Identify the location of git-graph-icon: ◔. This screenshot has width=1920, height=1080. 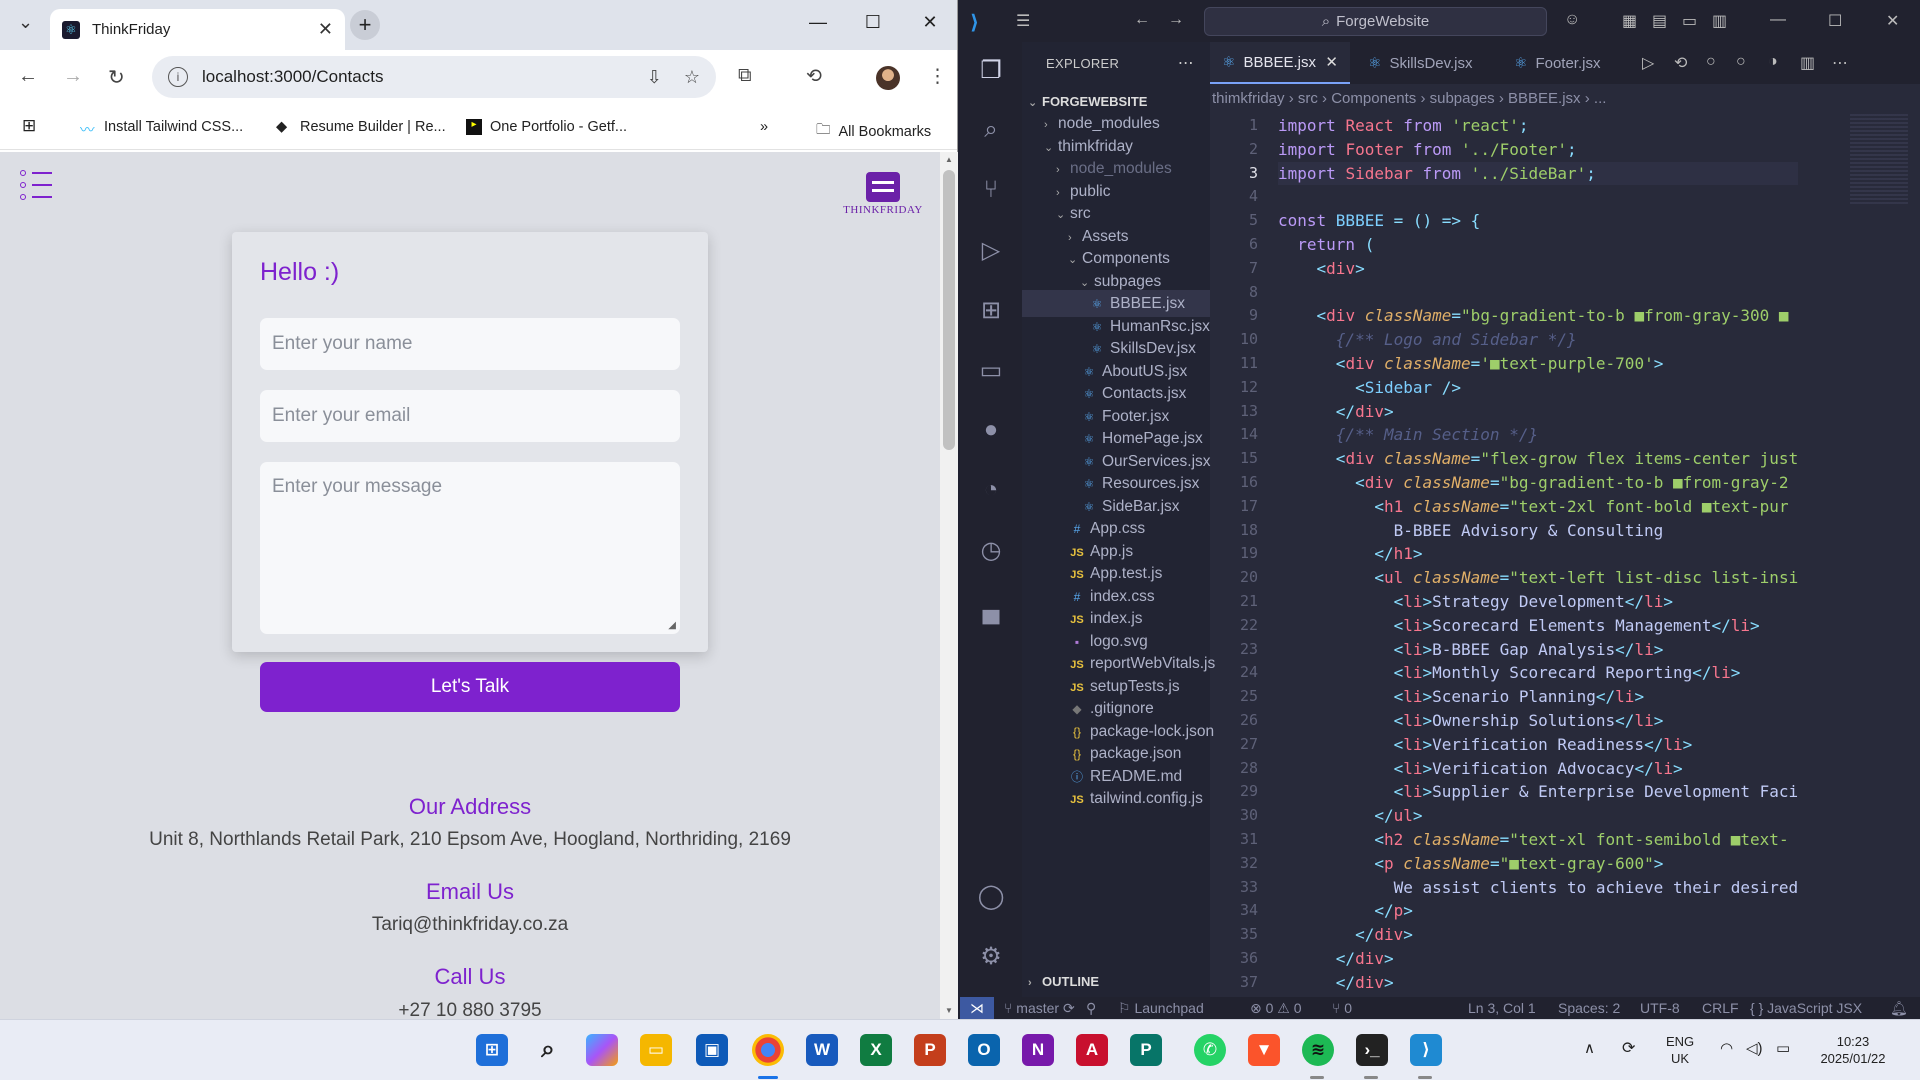
(991, 491).